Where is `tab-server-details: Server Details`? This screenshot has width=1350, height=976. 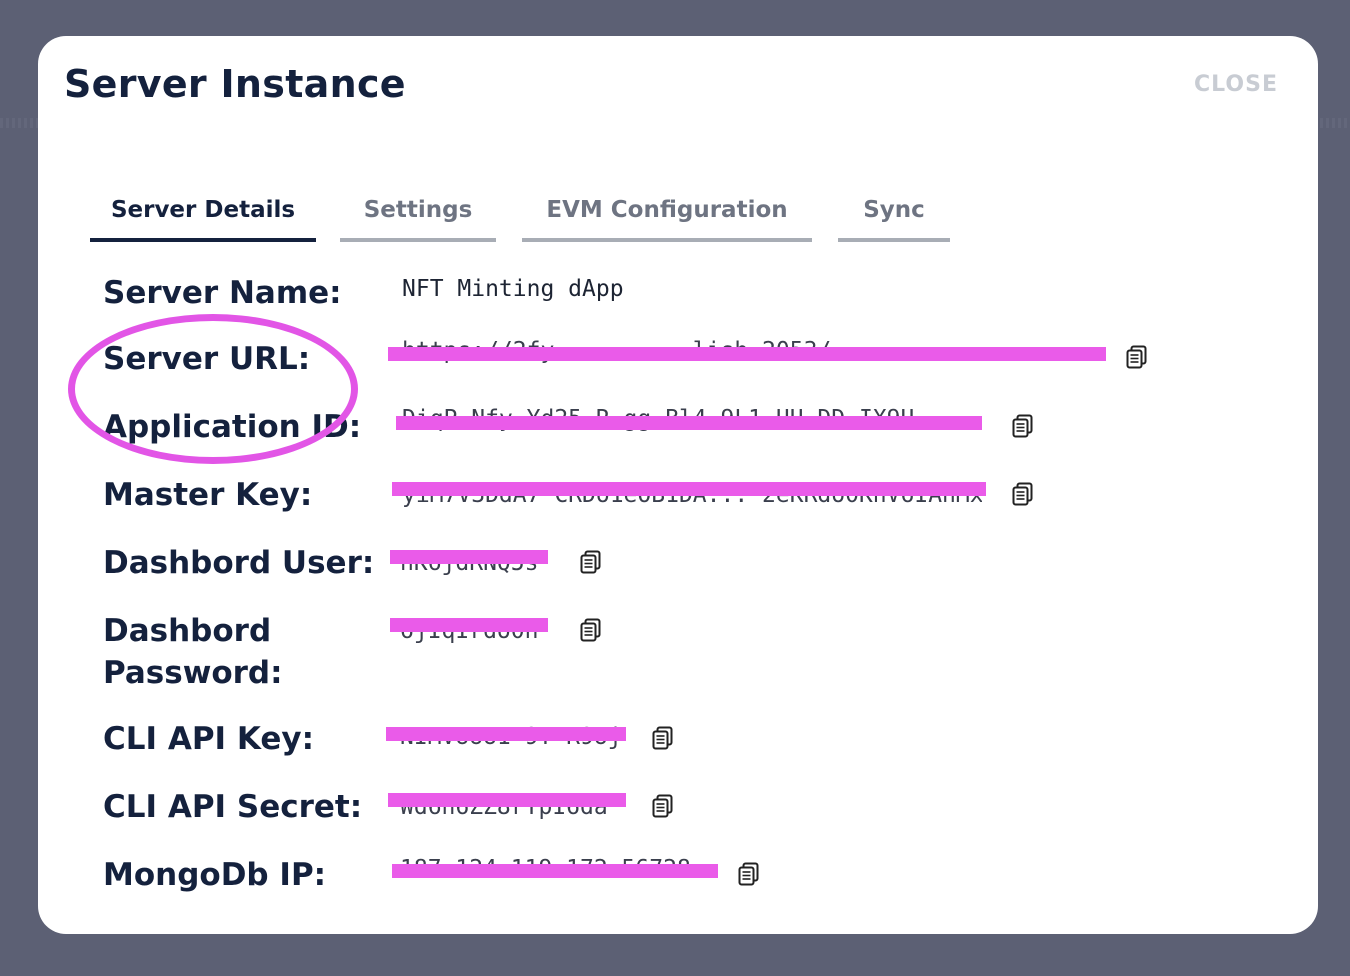 tab-server-details: Server Details is located at coordinates (203, 218).